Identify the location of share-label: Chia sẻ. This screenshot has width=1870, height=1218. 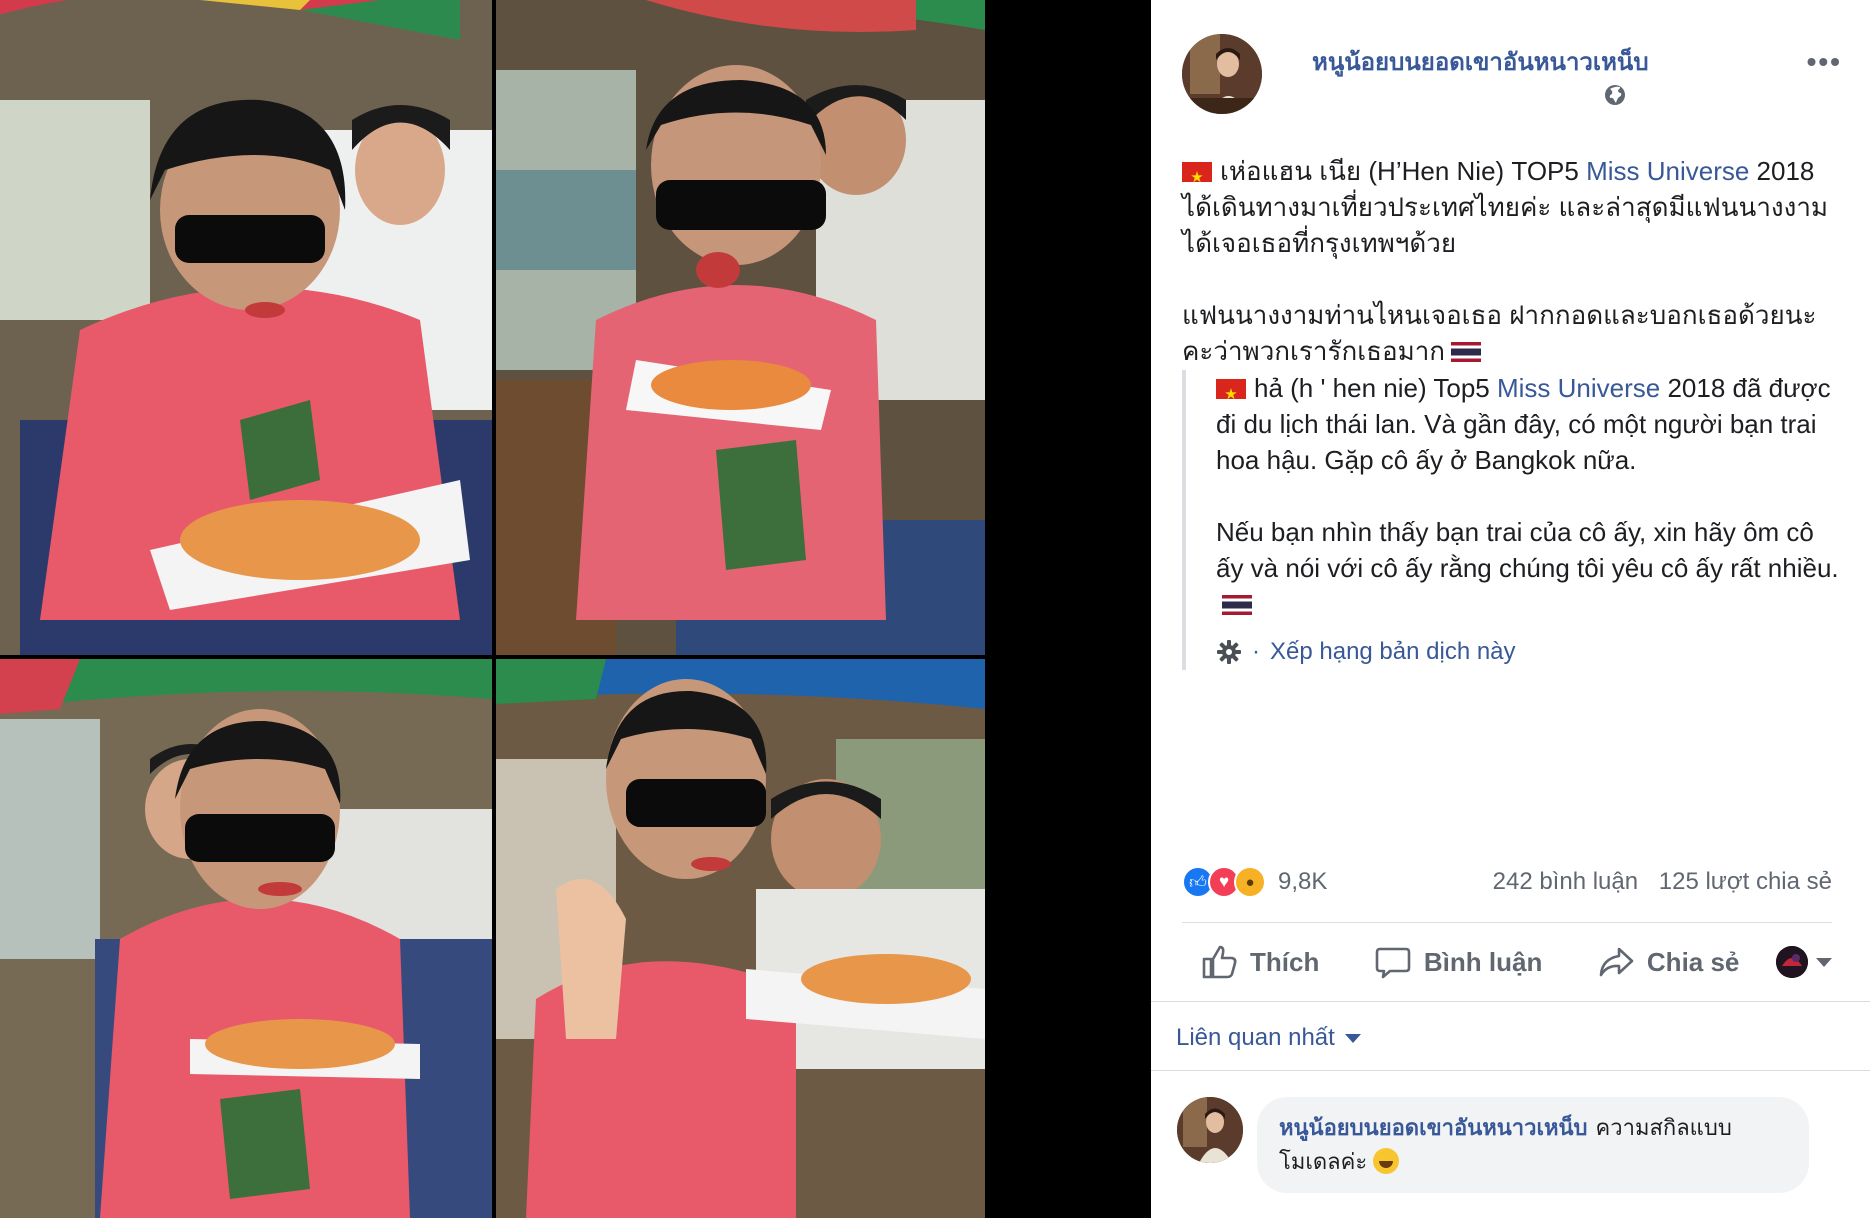
(1693, 961).